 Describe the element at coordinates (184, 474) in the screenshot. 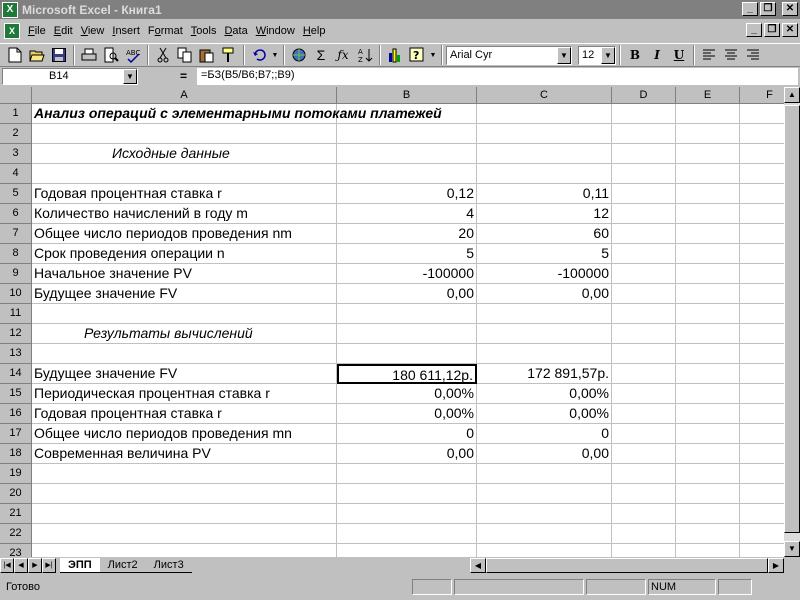

I see `cell-a19` at that location.